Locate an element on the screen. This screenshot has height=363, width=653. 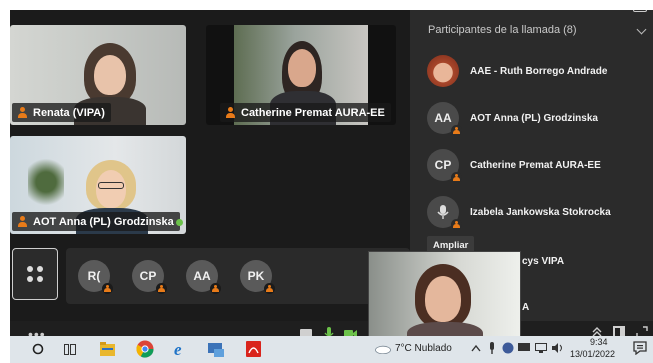
participant-row: AA AOT Anna (PL) Grodzinska is located at coordinates (512, 118).